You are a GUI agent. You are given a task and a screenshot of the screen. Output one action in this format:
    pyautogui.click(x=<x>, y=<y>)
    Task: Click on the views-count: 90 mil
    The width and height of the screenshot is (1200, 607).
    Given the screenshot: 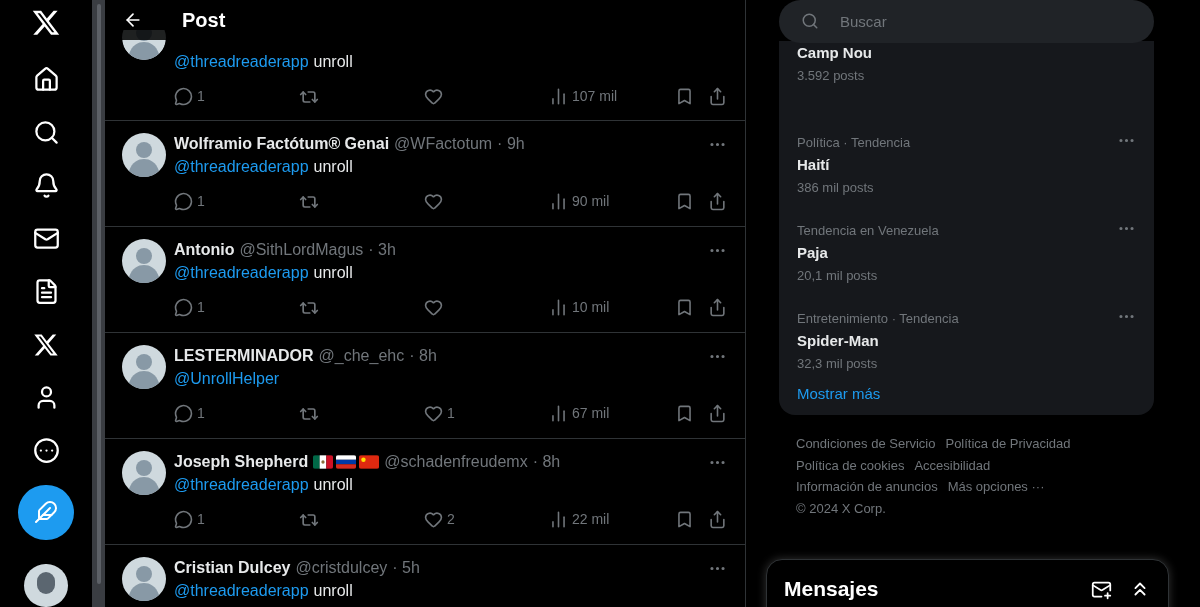 What is the action you would take?
    pyautogui.click(x=591, y=201)
    